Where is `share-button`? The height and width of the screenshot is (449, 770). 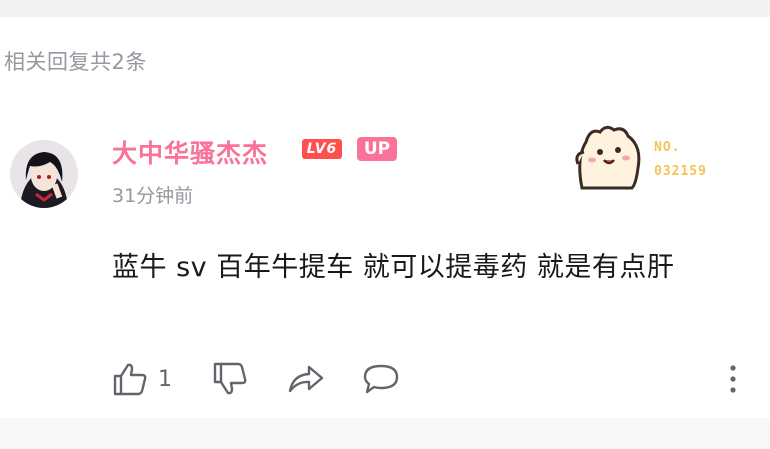
share-button is located at coordinates (306, 379).